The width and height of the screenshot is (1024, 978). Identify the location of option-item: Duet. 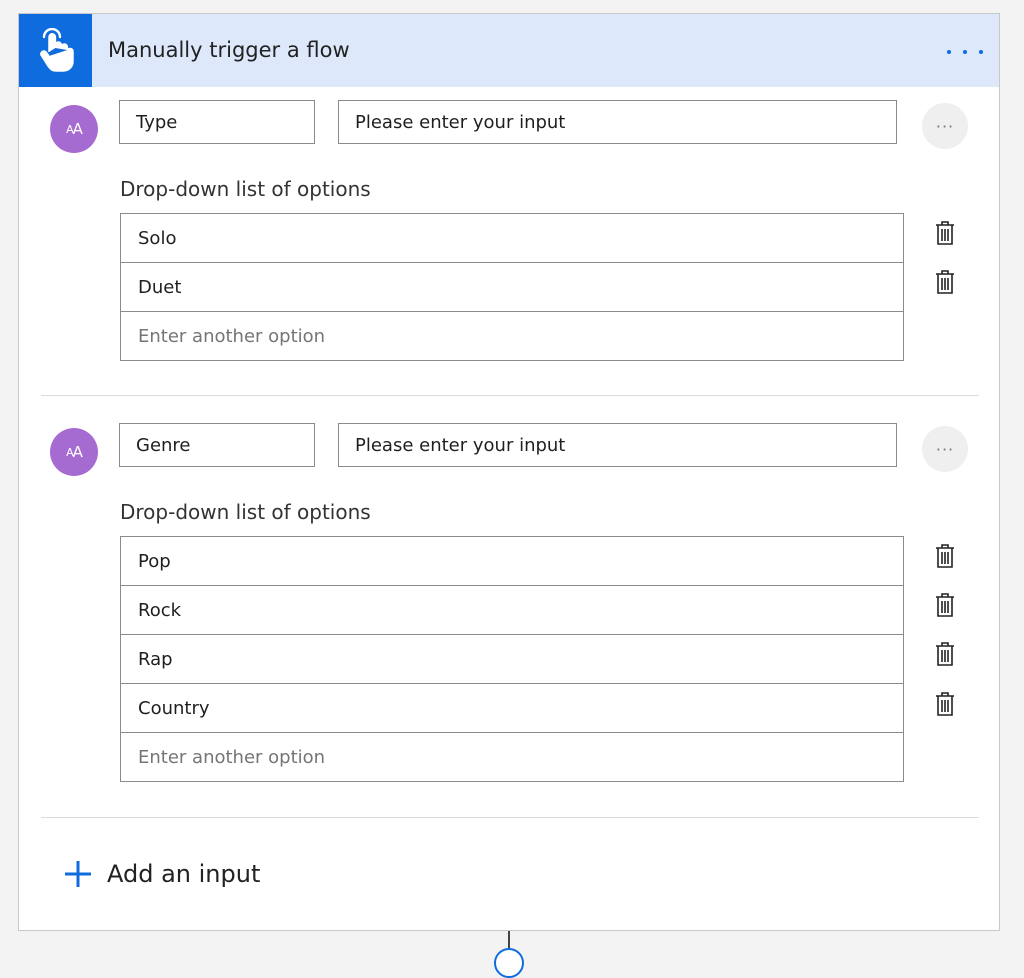
(512, 287).